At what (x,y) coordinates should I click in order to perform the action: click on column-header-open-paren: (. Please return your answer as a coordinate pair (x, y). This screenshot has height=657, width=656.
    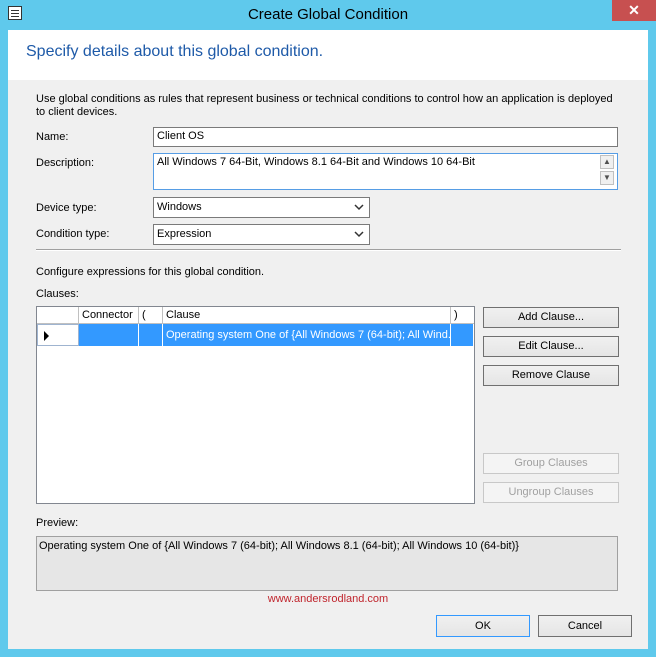
    Looking at the image, I should click on (151, 315).